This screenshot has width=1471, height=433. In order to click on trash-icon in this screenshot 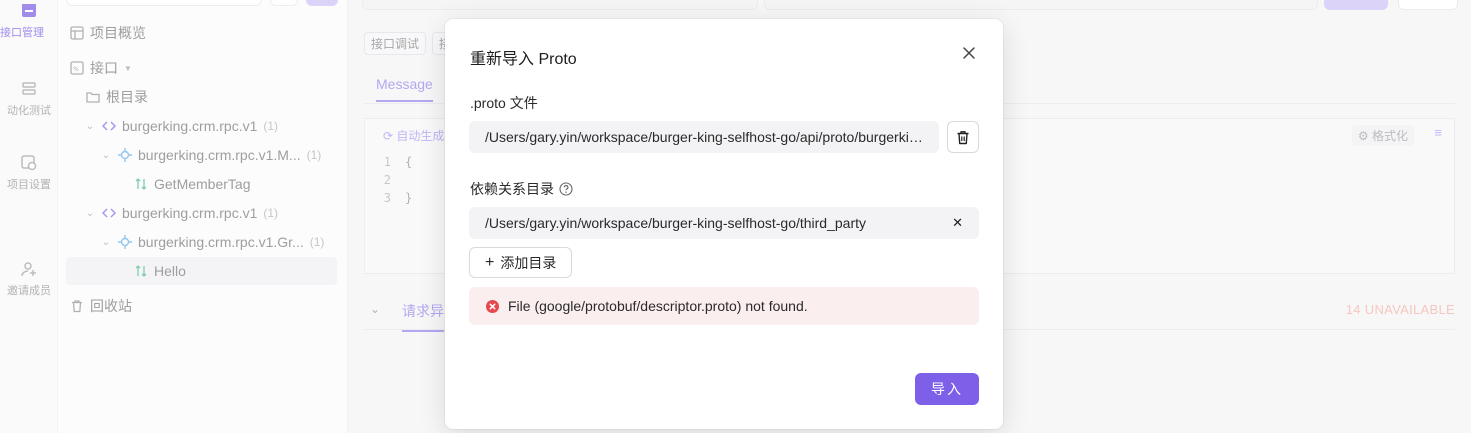, I will do `click(963, 137)`.